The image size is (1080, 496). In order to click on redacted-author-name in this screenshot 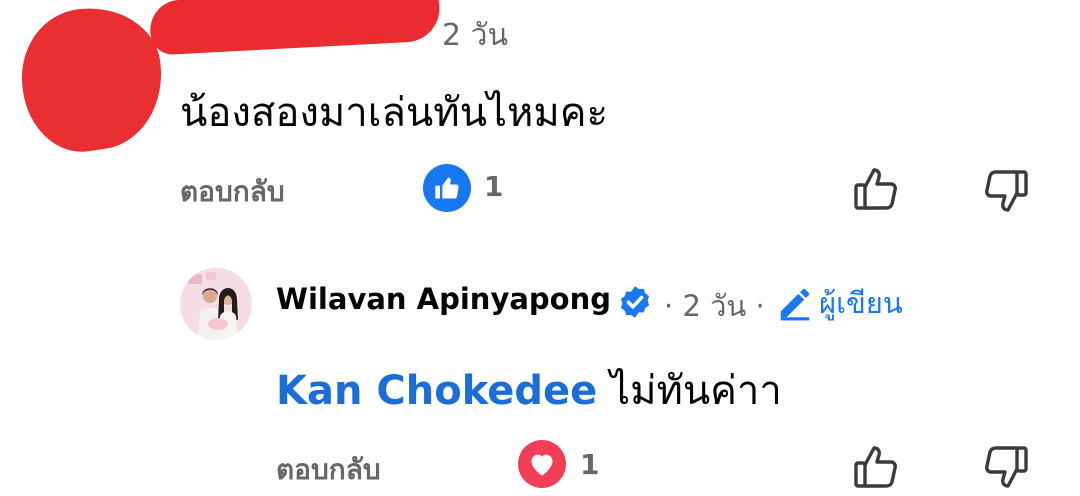, I will do `click(295, 28)`.